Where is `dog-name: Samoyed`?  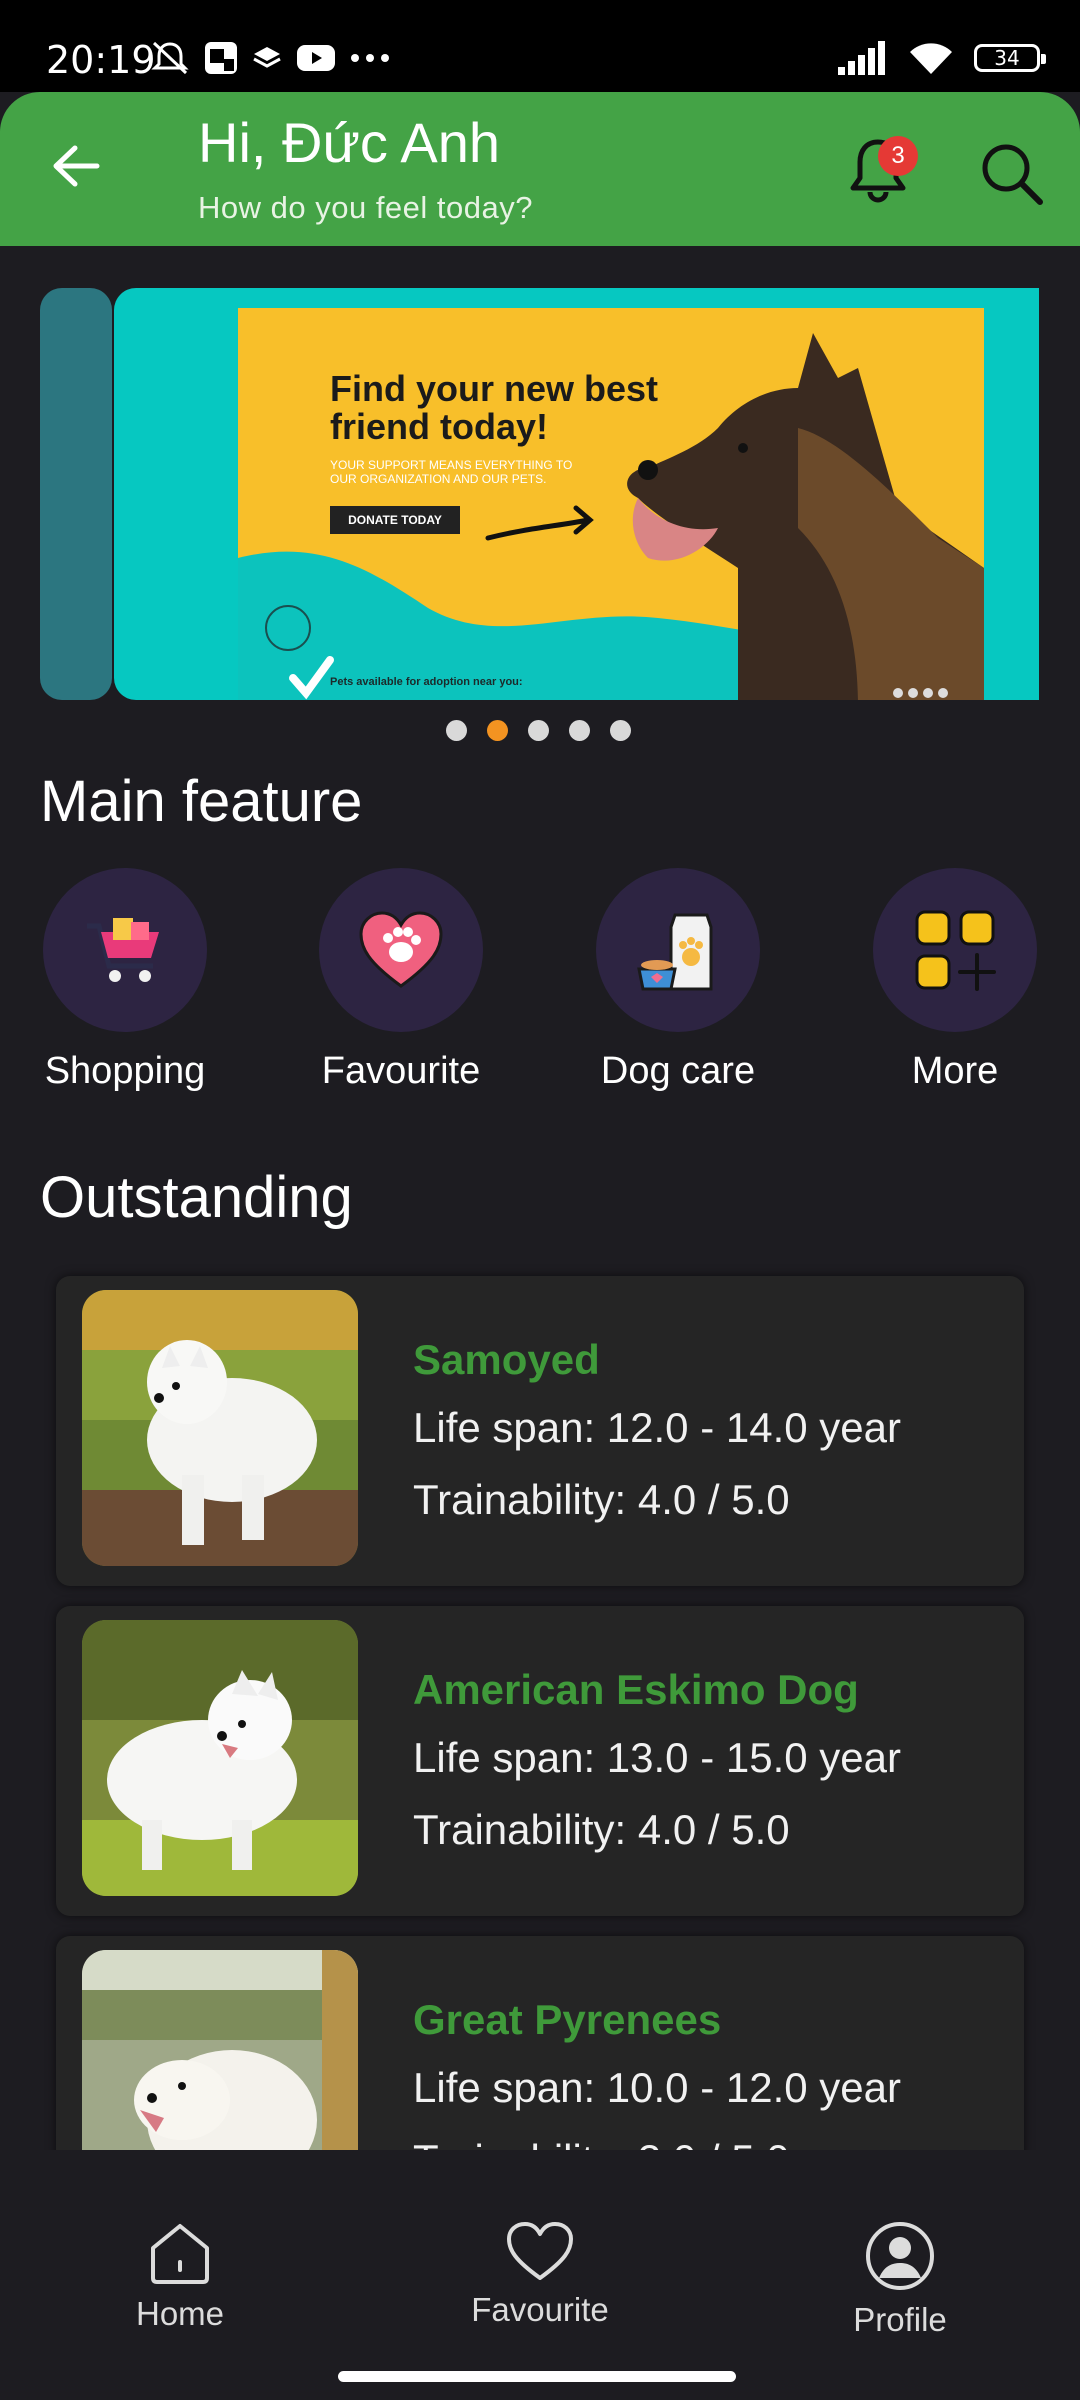 dog-name: Samoyed is located at coordinates (506, 1359).